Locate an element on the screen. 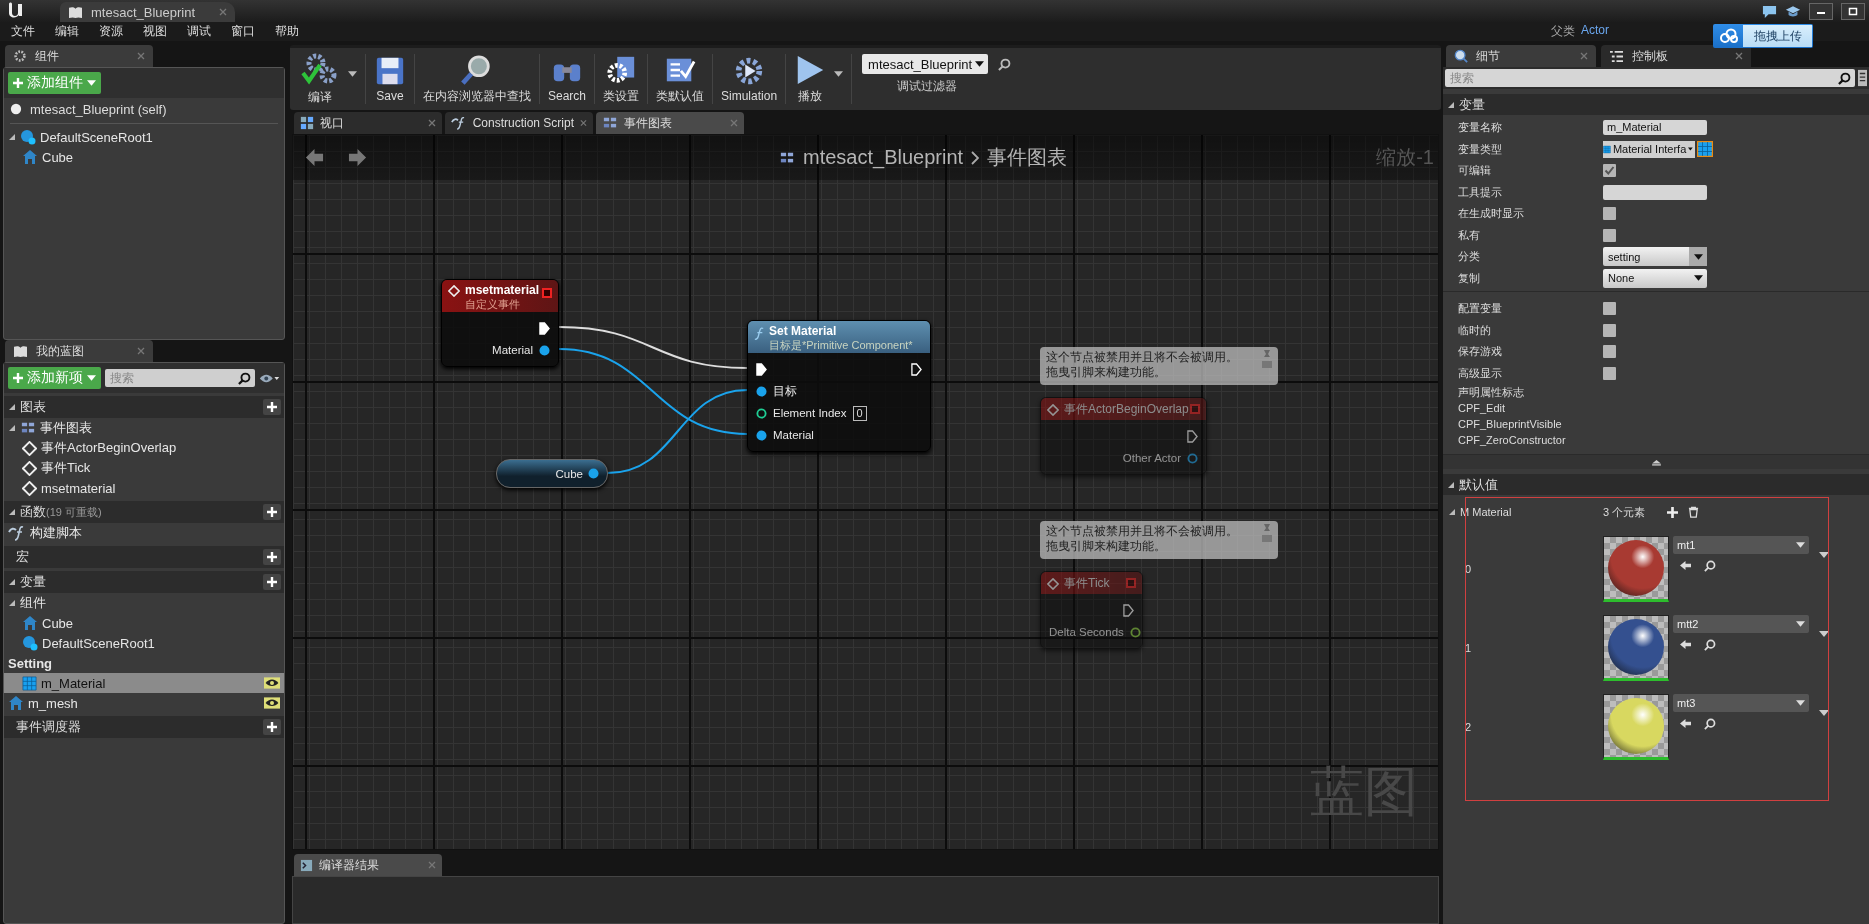 The height and width of the screenshot is (924, 1869). array-type-icon is located at coordinates (1705, 149).